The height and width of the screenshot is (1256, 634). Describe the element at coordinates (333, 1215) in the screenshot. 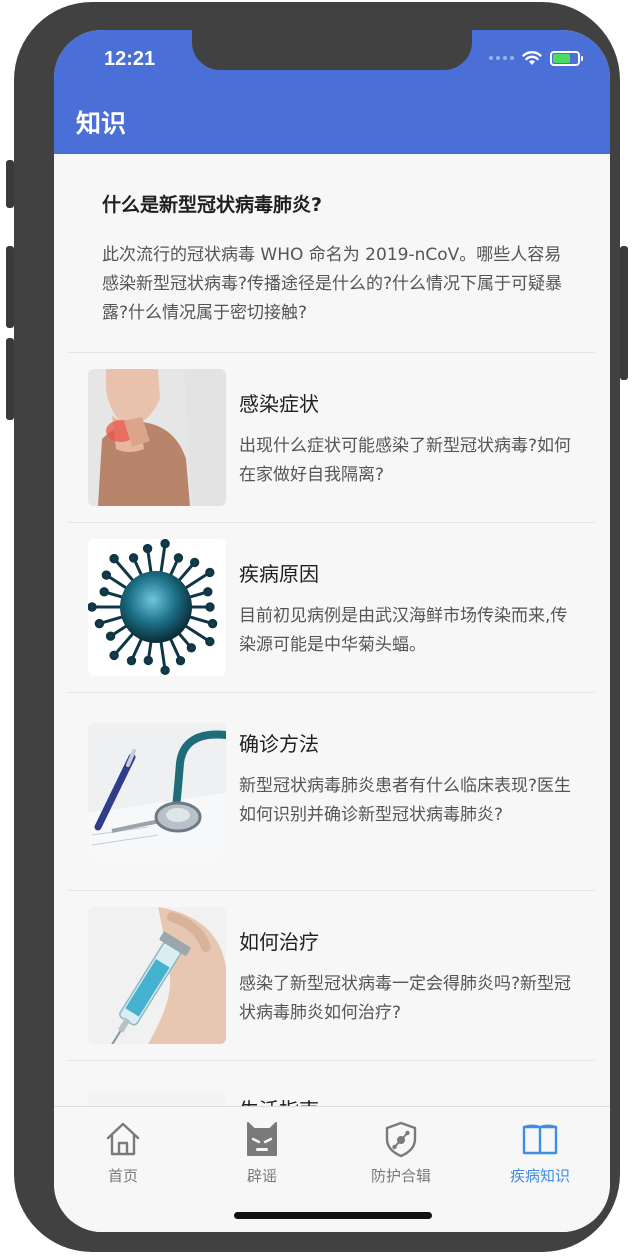

I see `home-indicator` at that location.